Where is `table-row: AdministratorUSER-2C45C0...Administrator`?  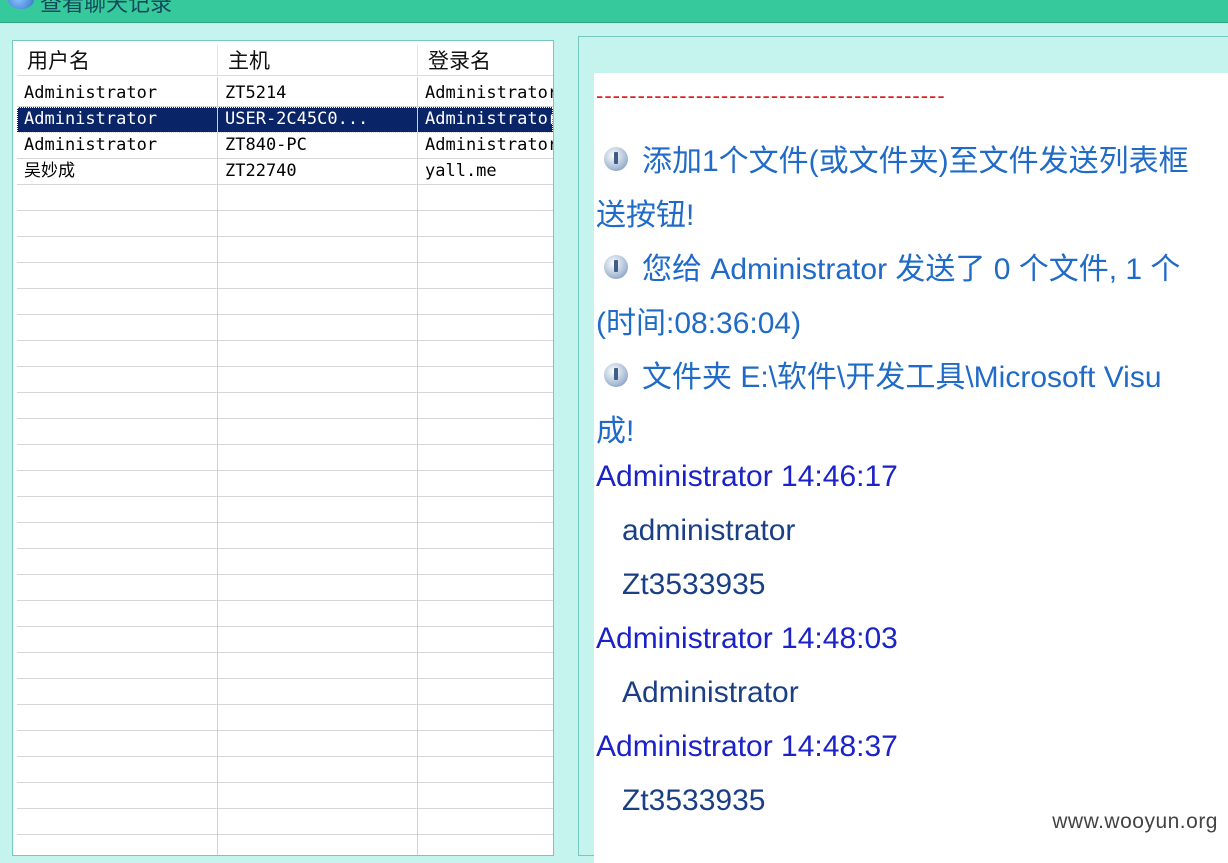 table-row: AdministratorUSER-2C45C0...Administrator is located at coordinates (285, 120).